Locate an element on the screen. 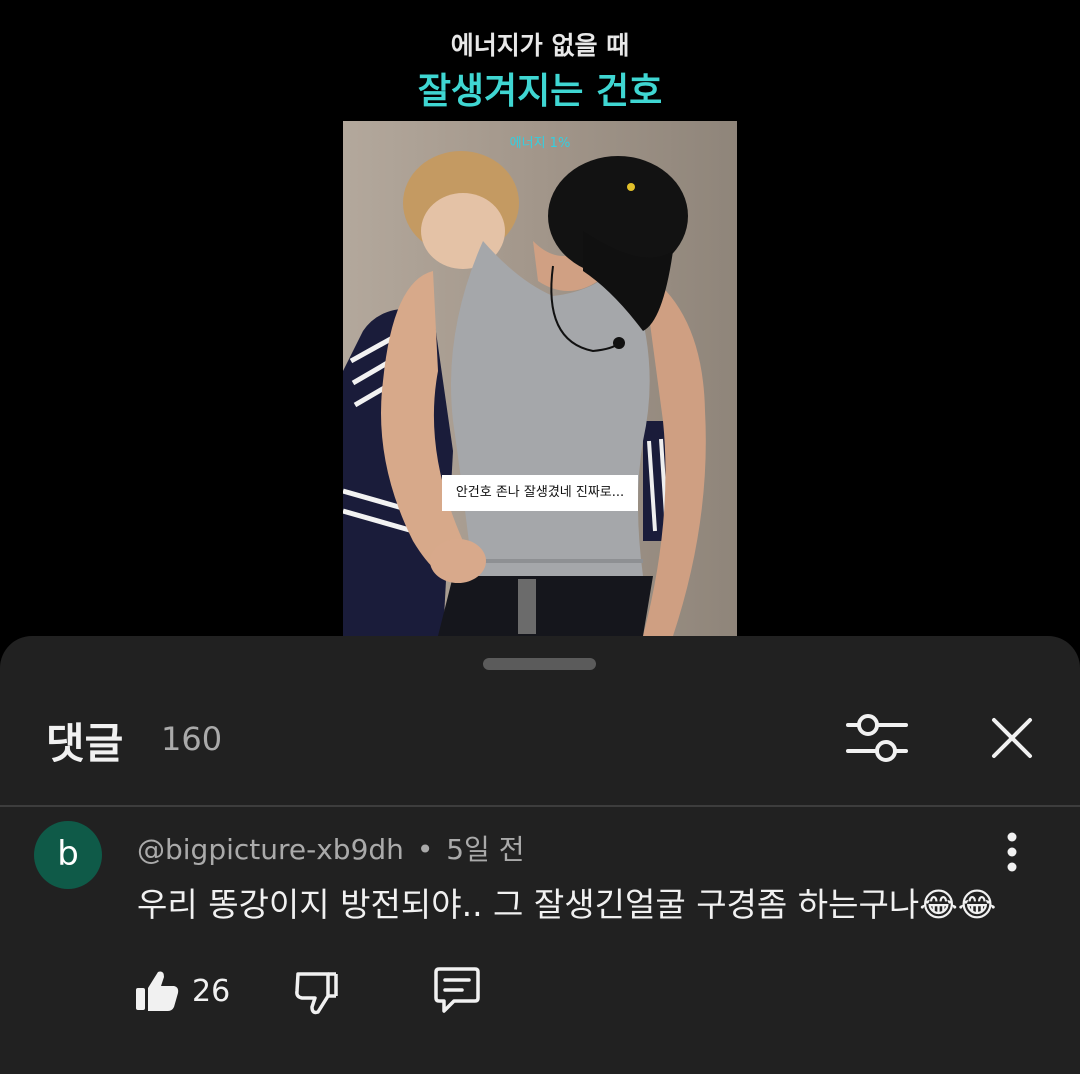 The image size is (1080, 1074). more-vertical-icon is located at coordinates (1012, 852).